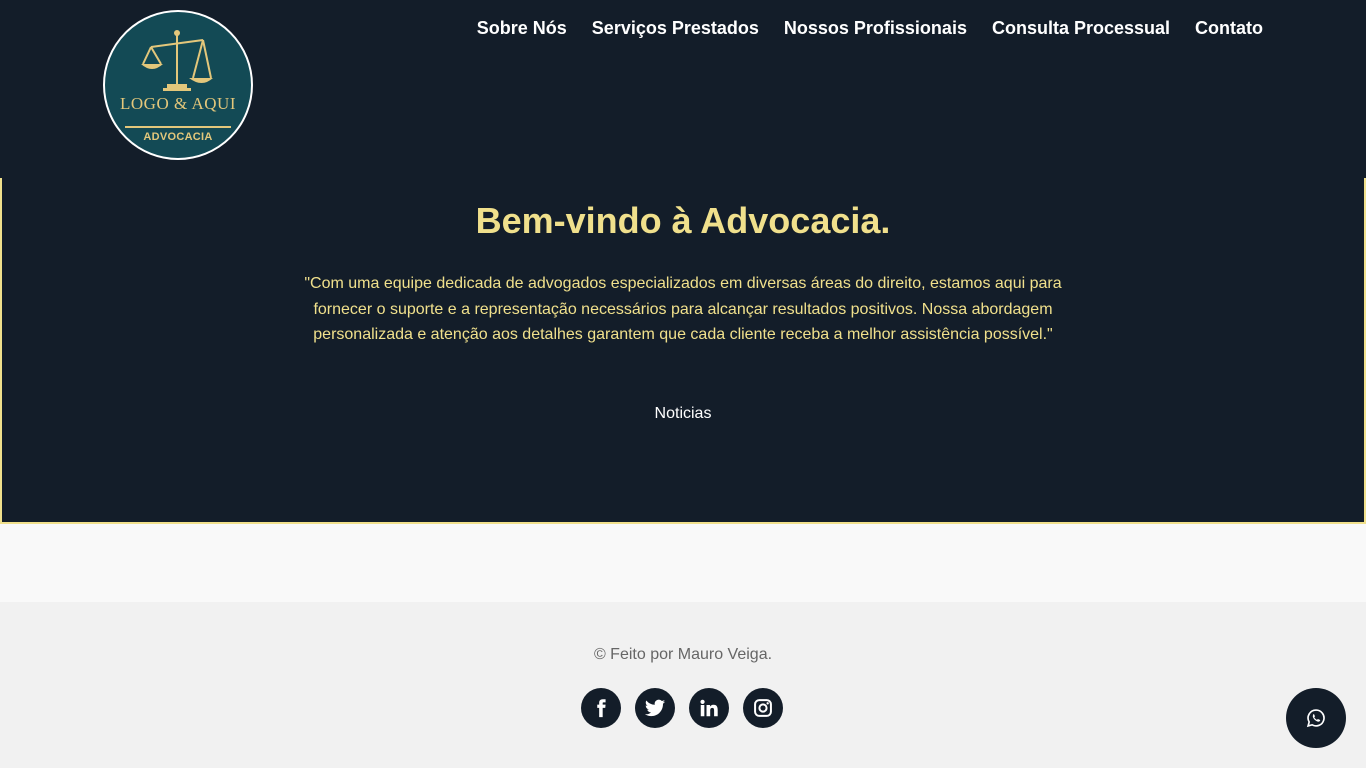 This screenshot has width=1366, height=768. I want to click on twitter-icon, so click(655, 708).